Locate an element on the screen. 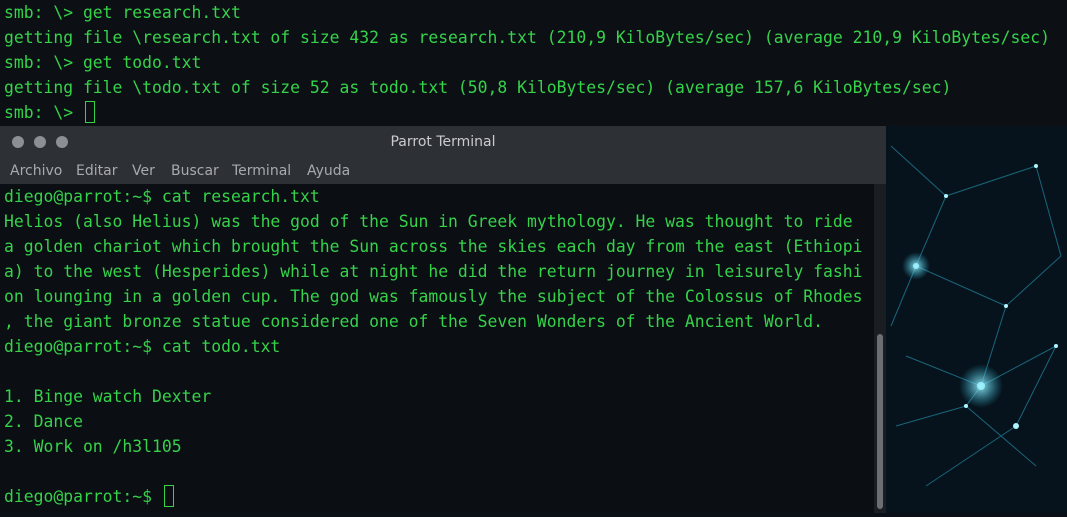  terminal-prompt-line: smb: \> is located at coordinates (49, 112).